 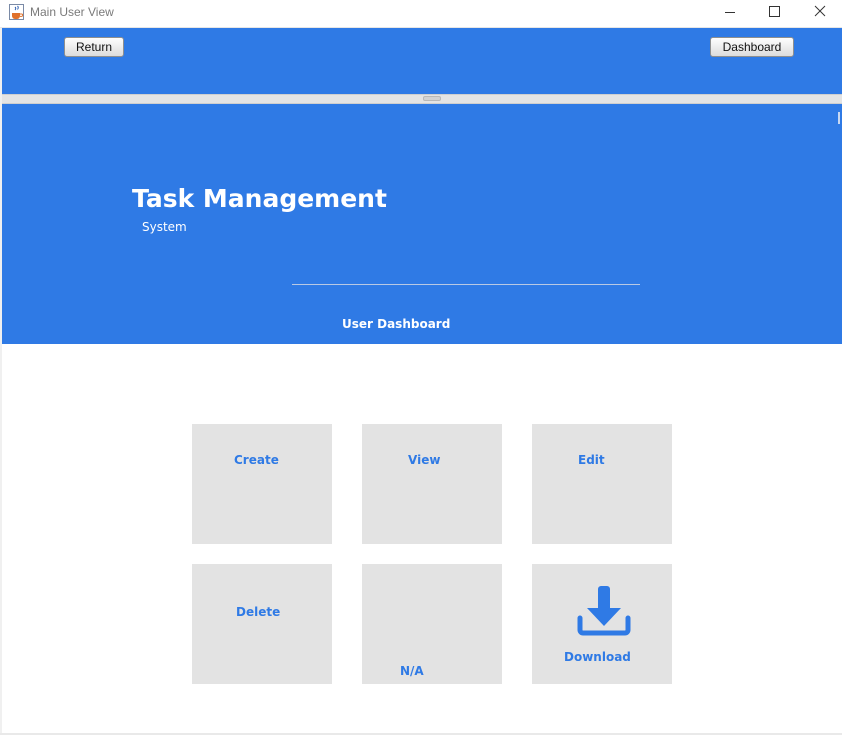 What do you see at coordinates (752, 47) in the screenshot?
I see `dashboard-button: Dashboard` at bounding box center [752, 47].